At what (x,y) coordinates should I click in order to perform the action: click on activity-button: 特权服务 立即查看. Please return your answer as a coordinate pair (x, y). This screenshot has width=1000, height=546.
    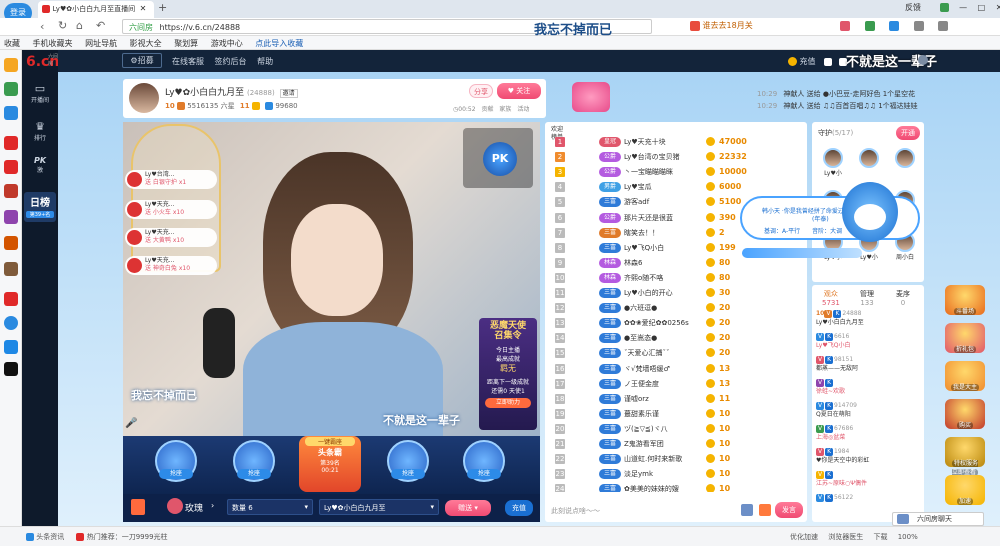
    Looking at the image, I should click on (965, 456).